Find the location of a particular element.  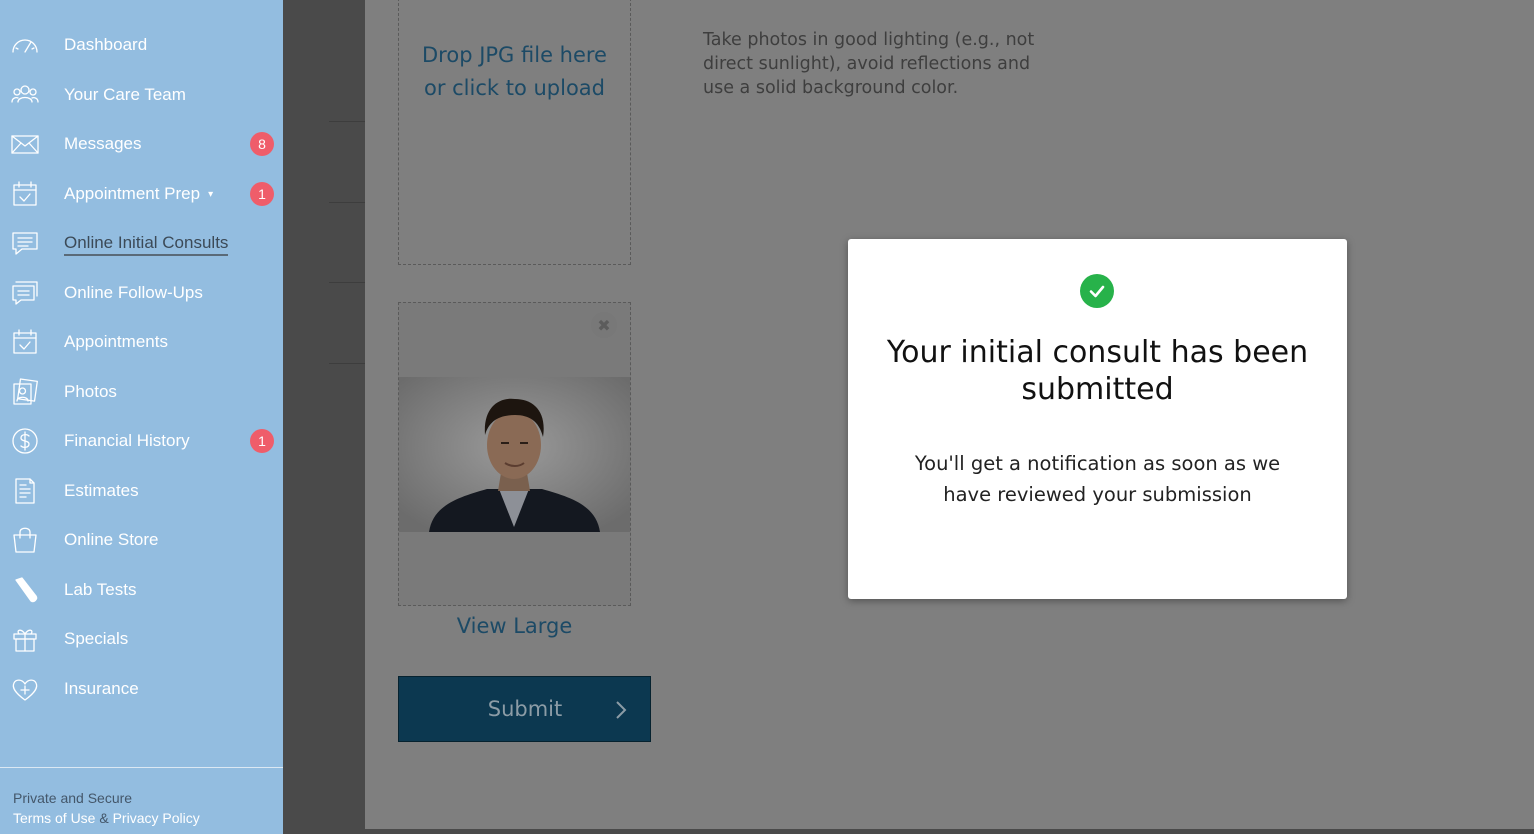

modal-title: Your initial consult has been submitted is located at coordinates (1097, 371).